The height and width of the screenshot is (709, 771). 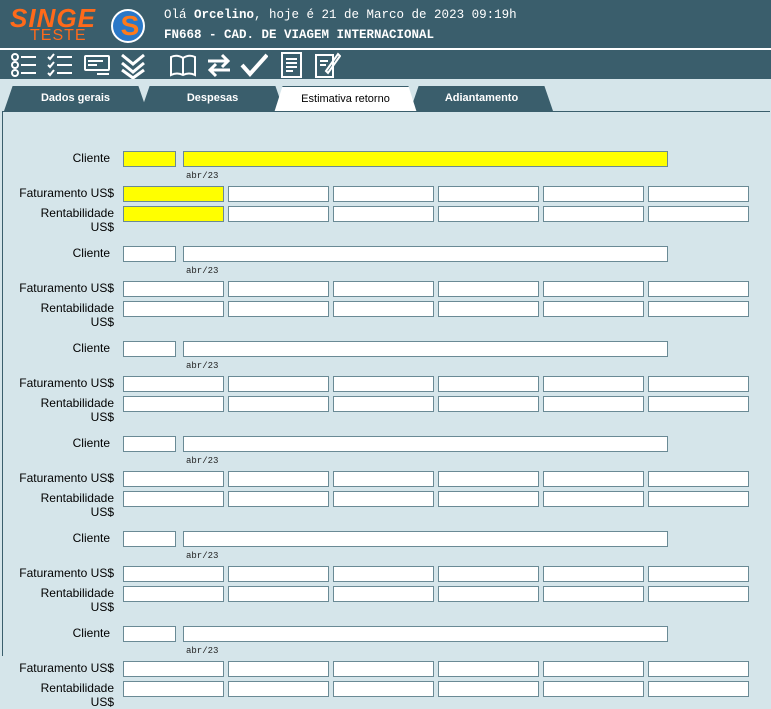 I want to click on tab-despesas: Despesas, so click(x=212, y=98).